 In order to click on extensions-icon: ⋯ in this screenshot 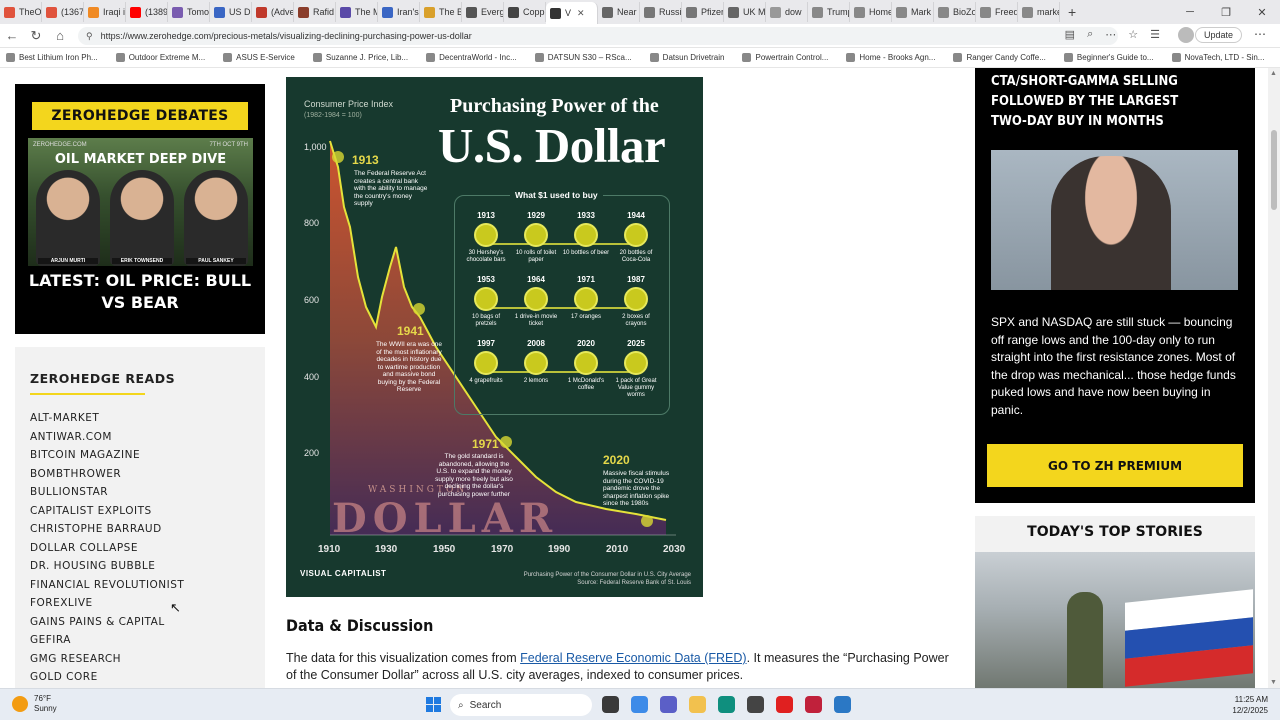, I will do `click(1110, 34)`.